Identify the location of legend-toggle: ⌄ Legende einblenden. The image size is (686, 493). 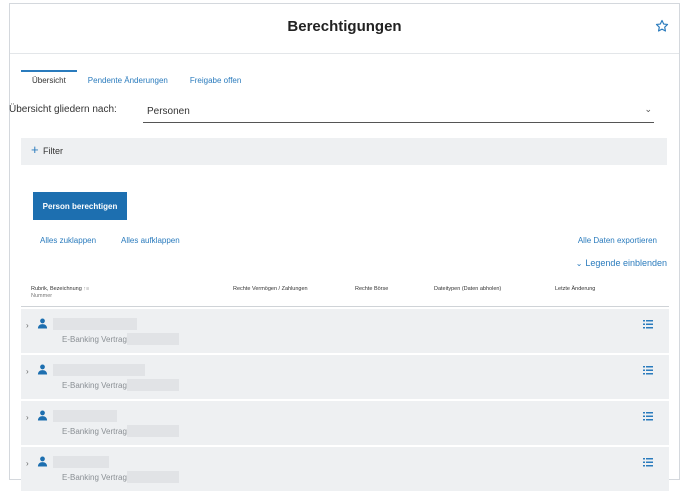
(621, 263).